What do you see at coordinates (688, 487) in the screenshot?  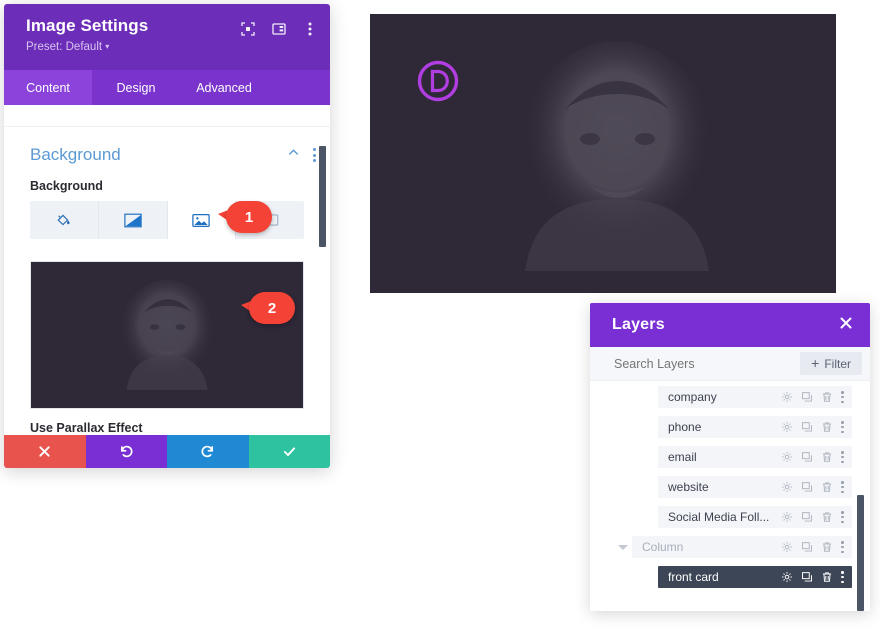 I see `layer-name: website` at bounding box center [688, 487].